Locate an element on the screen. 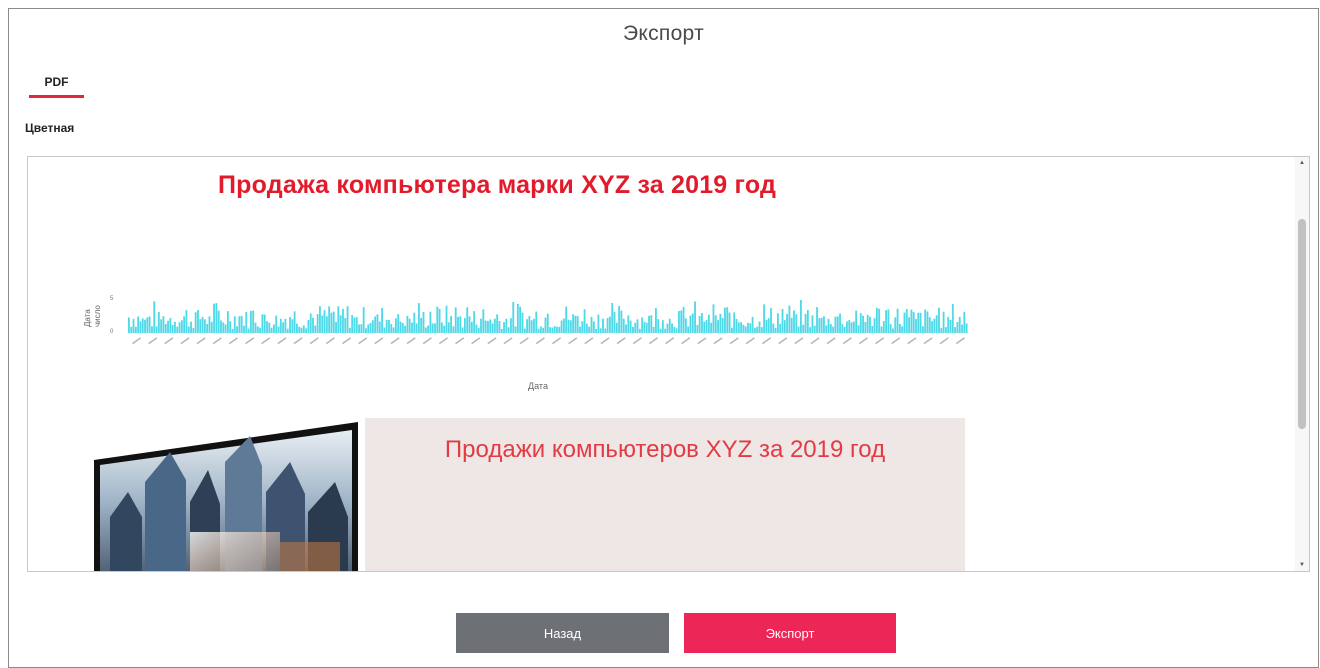 The height and width of the screenshot is (668, 1320). back-button: Назад is located at coordinates (562, 633).